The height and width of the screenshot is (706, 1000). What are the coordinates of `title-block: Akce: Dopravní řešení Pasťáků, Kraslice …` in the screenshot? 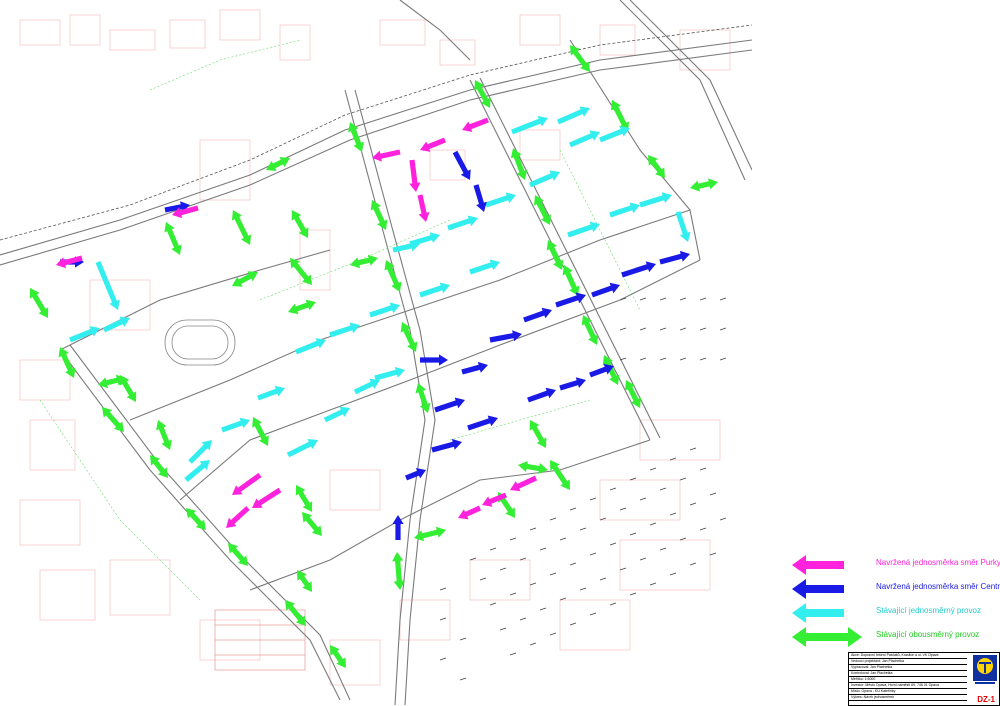 It's located at (924, 679).